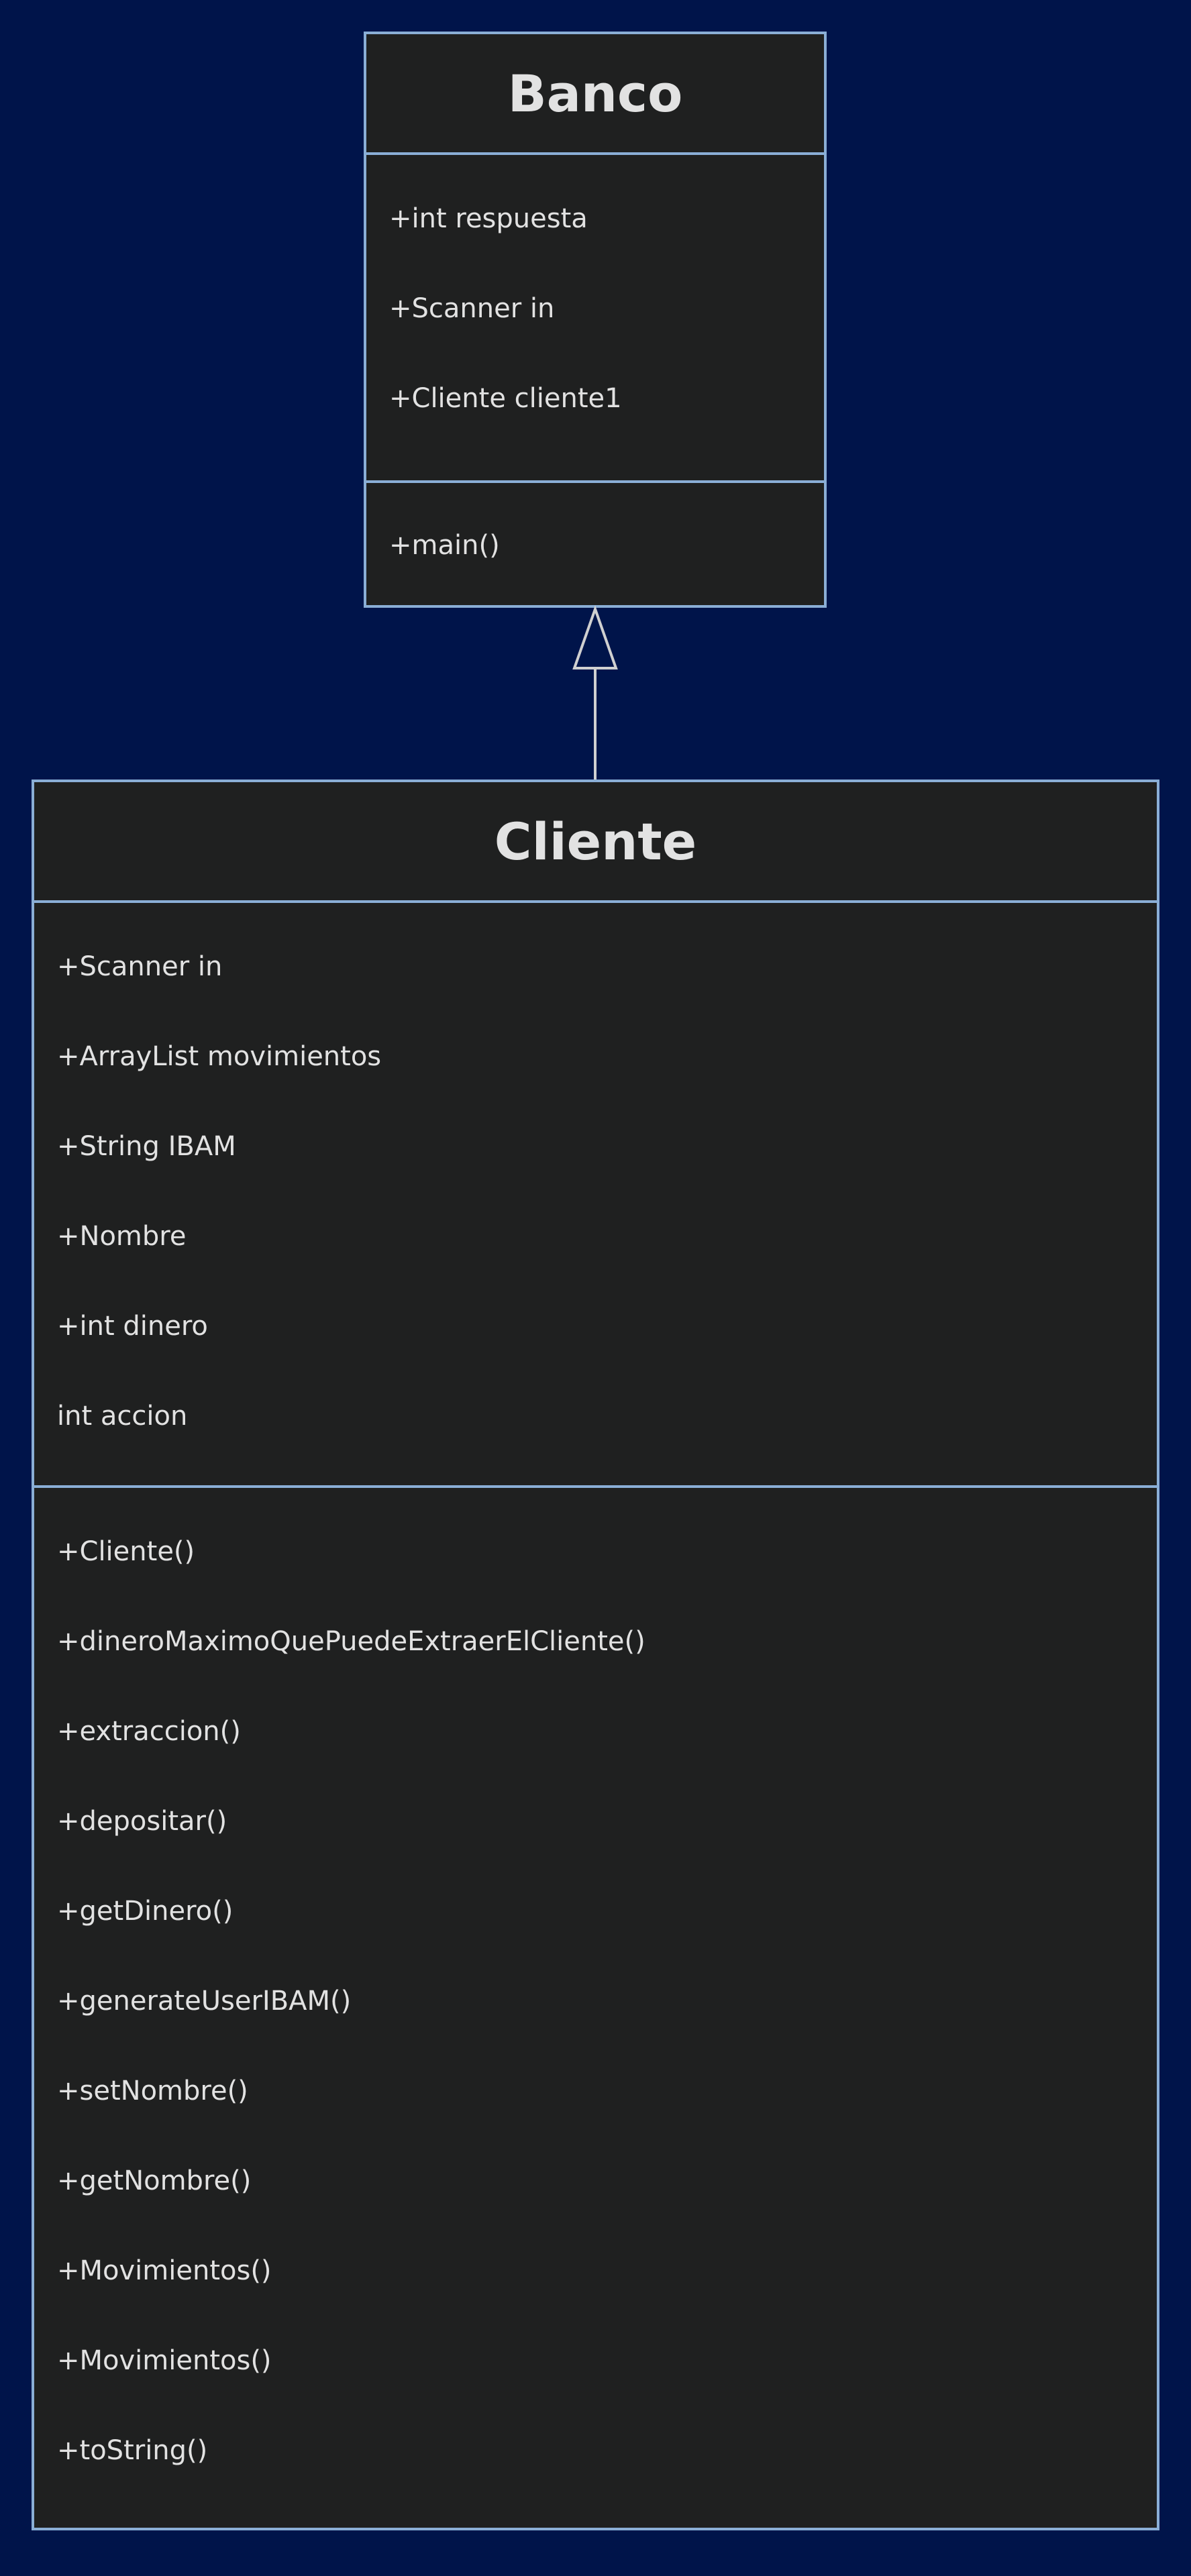  I want to click on method: +main(), so click(444, 545).